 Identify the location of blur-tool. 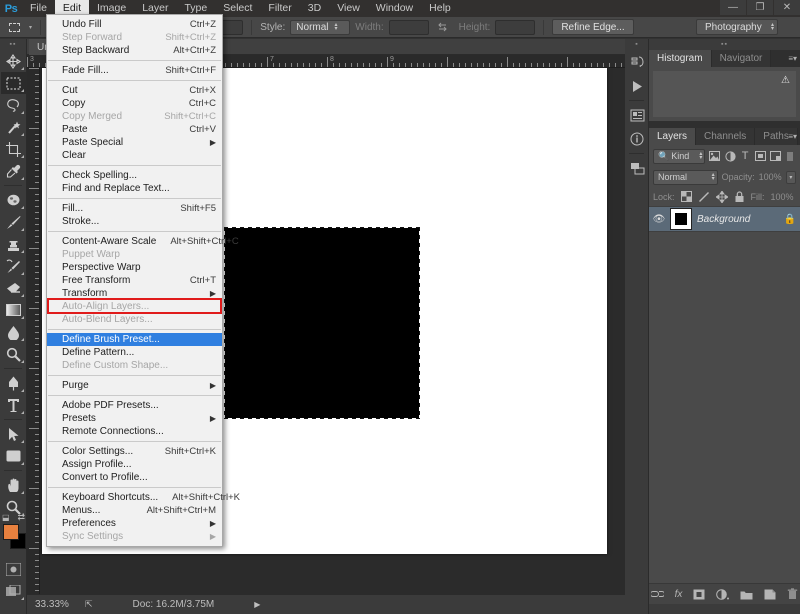
(13, 332).